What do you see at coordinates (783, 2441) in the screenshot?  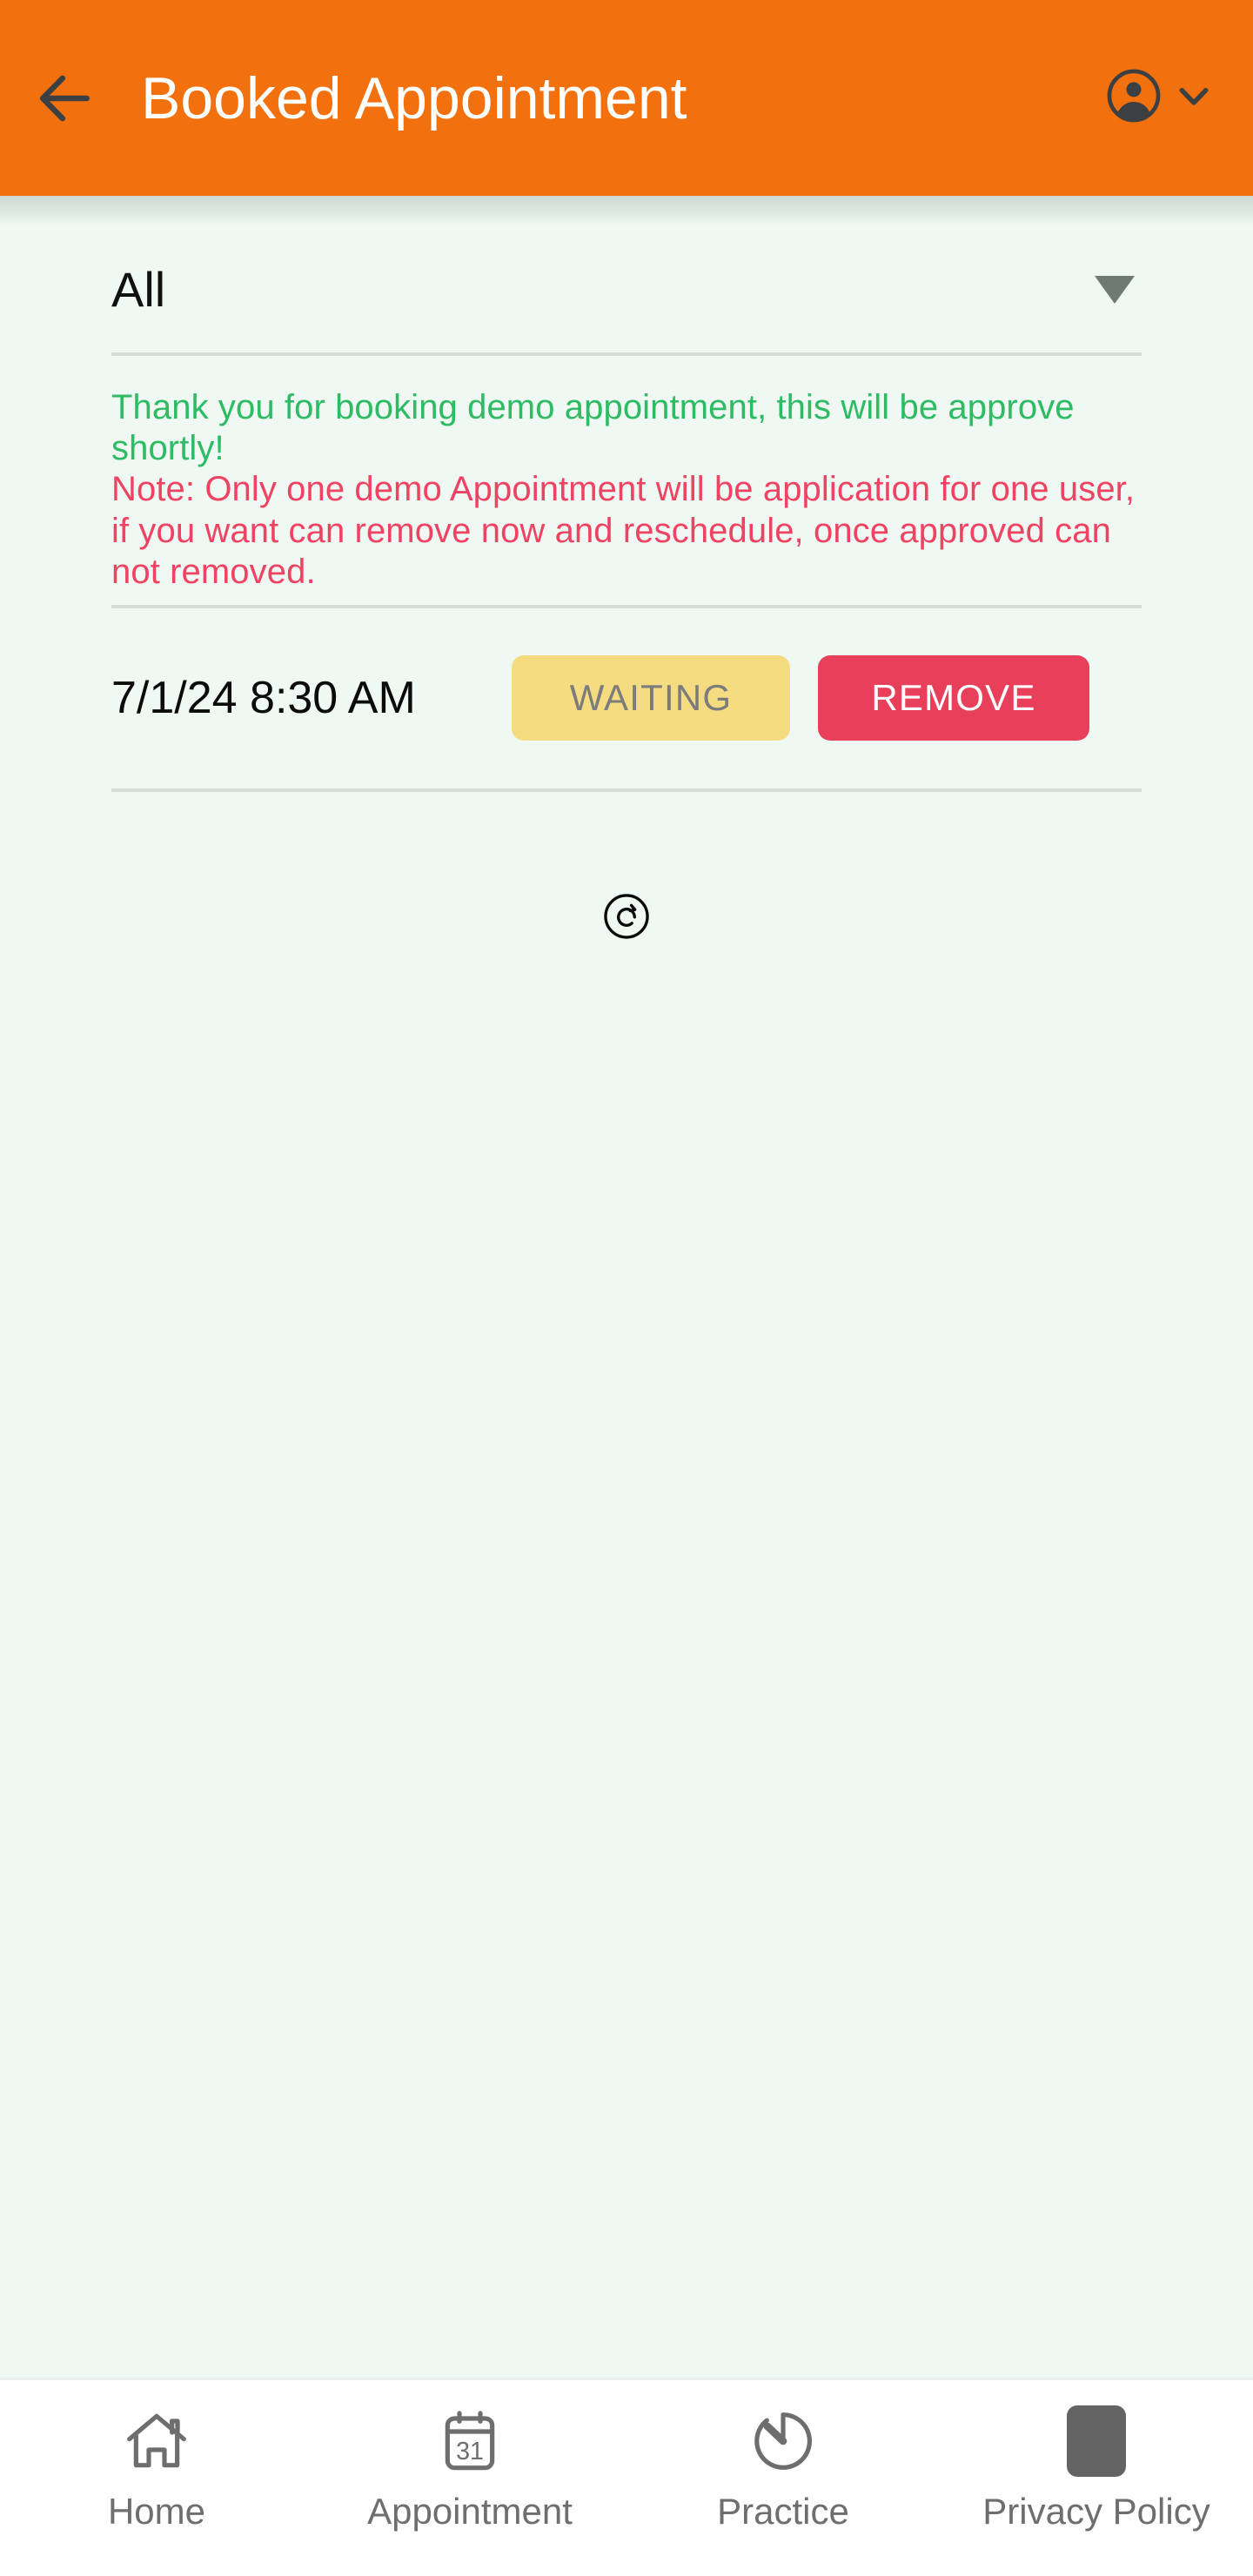 I see `timer-icon` at bounding box center [783, 2441].